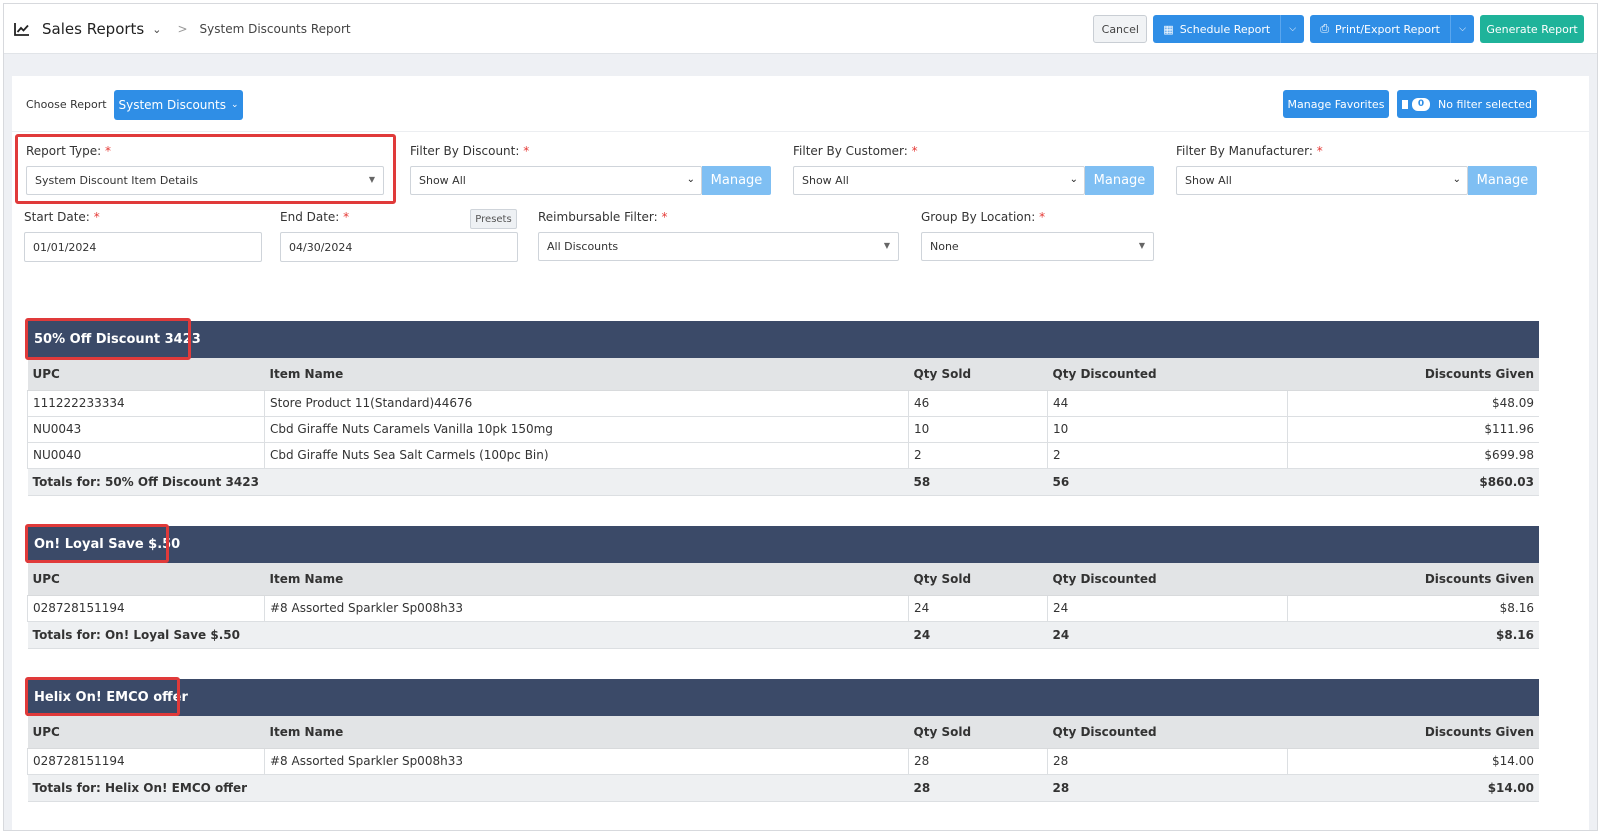 This screenshot has width=1602, height=834. I want to click on end-date-label: End Date: *, so click(315, 217).